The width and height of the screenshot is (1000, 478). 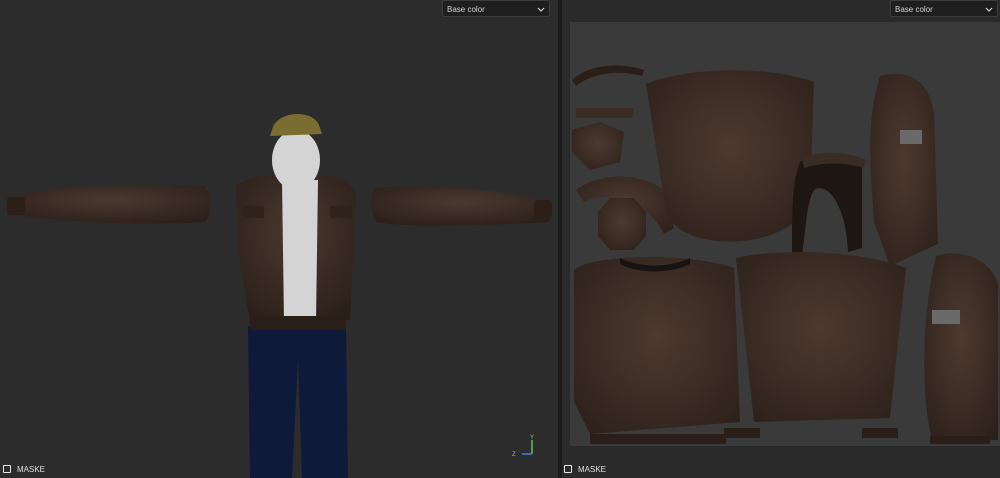 What do you see at coordinates (16, 206) in the screenshot?
I see `left-cuff` at bounding box center [16, 206].